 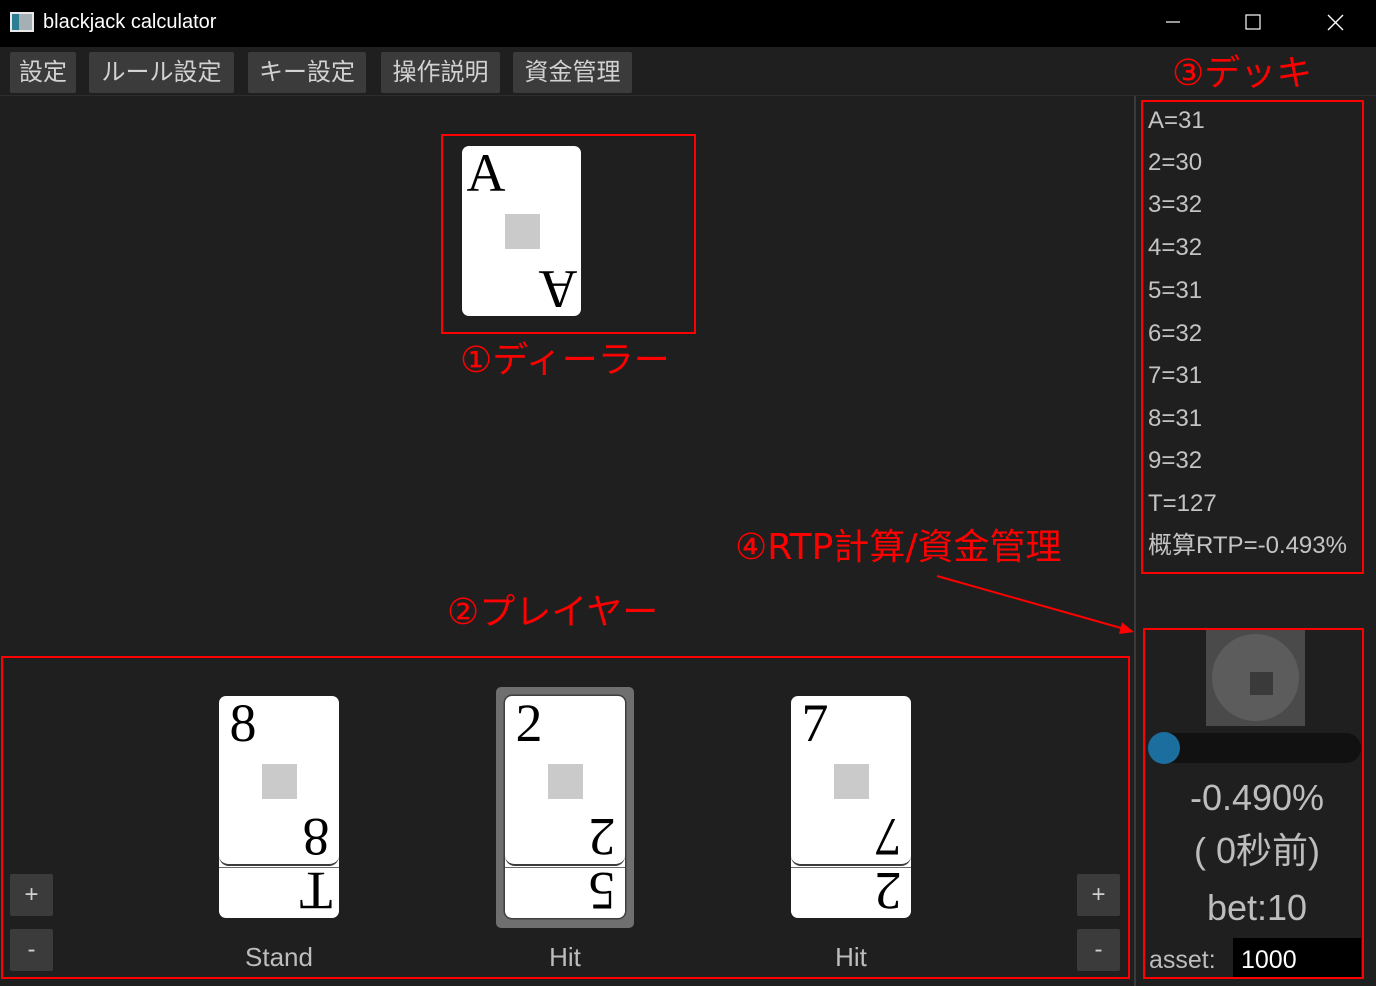 I want to click on rtp-progress-track, so click(x=1254, y=748).